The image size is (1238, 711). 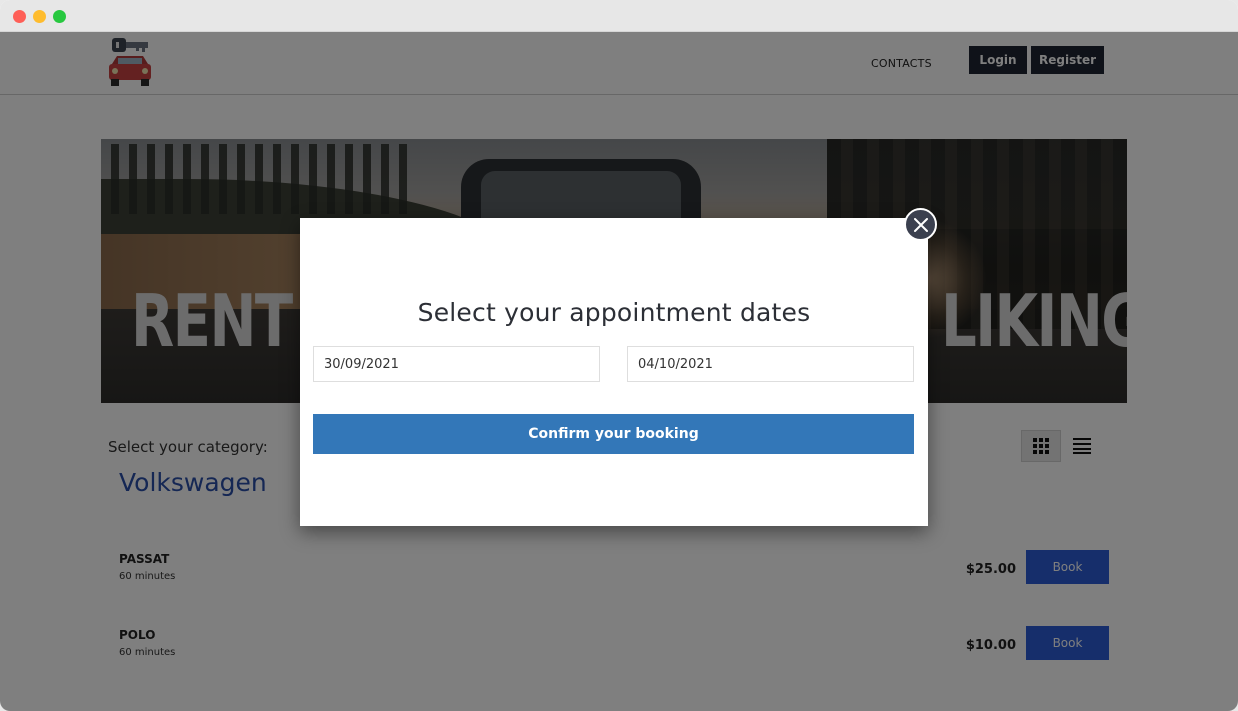 I want to click on close-icon, so click(x=920, y=224).